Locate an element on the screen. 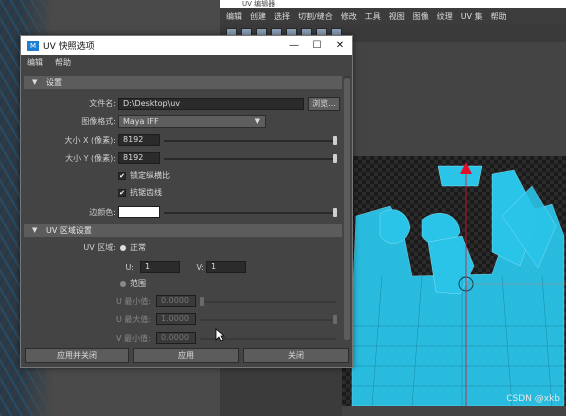 The image size is (566, 416). menu-tools: 工具 is located at coordinates (373, 16).